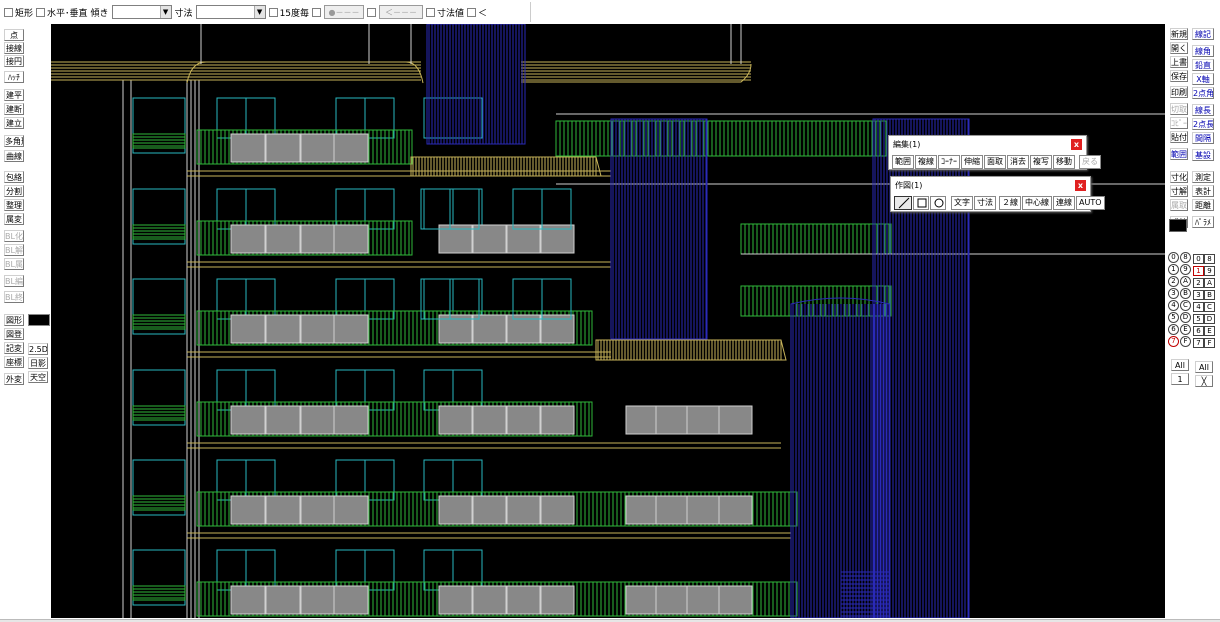 The image size is (1220, 622). What do you see at coordinates (14, 141) in the screenshot?
I see `tool-7: 多角形` at bounding box center [14, 141].